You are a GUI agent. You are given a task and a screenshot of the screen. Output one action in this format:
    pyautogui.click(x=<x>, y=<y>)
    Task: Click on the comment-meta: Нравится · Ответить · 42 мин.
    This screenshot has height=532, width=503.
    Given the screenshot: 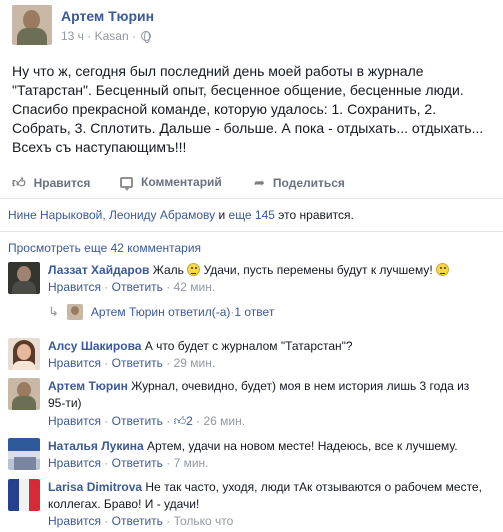 What is the action you would take?
    pyautogui.click(x=132, y=287)
    